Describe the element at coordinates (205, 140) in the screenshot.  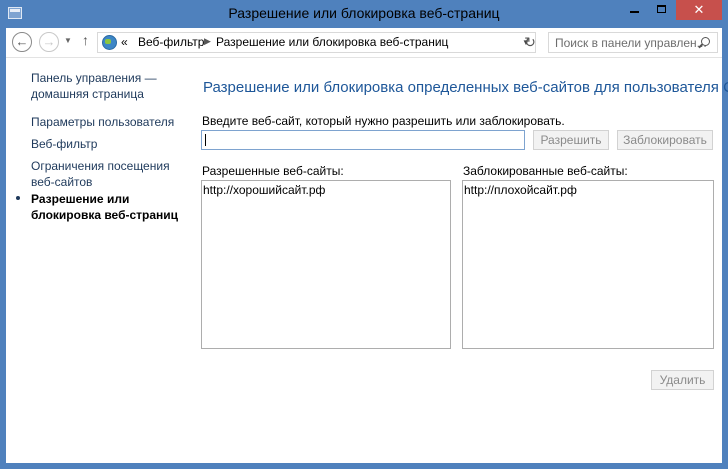
I see `text-caret` at that location.